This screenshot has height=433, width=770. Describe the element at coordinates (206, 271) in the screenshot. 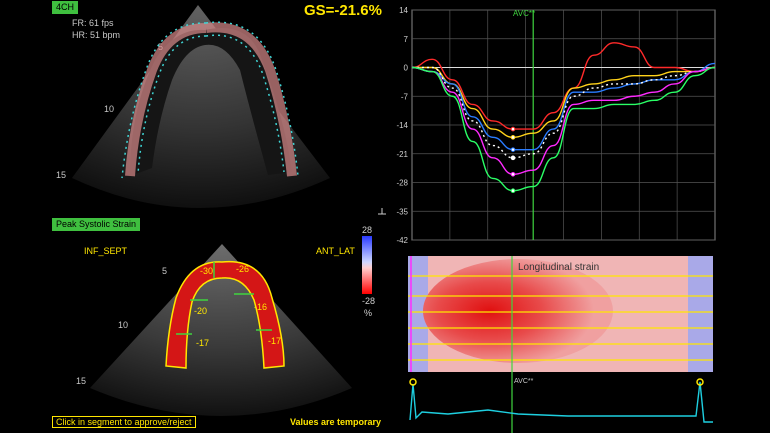

I see `segment-value: -30` at that location.